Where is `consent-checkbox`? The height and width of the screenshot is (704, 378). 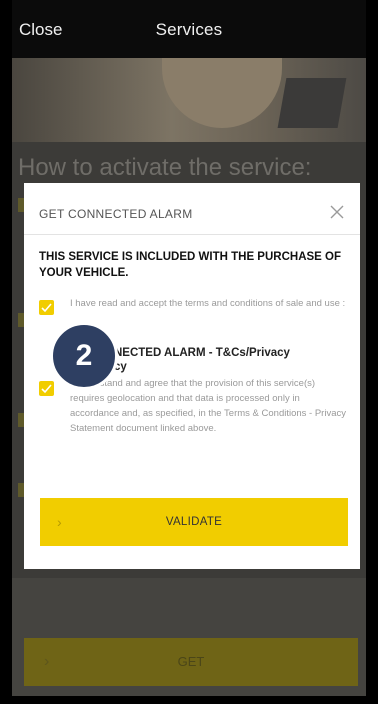
consent-checkbox is located at coordinates (46, 388).